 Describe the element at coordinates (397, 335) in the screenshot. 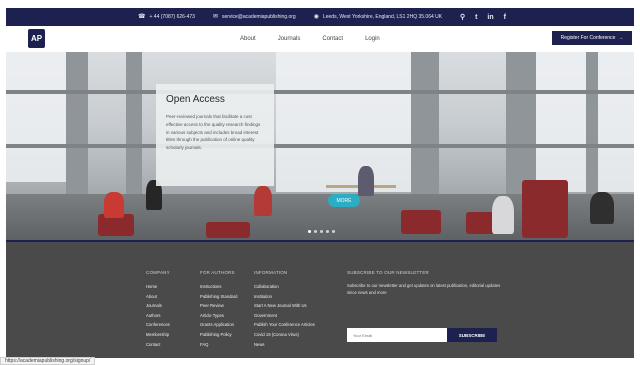

I see `newsletter-email-input` at that location.